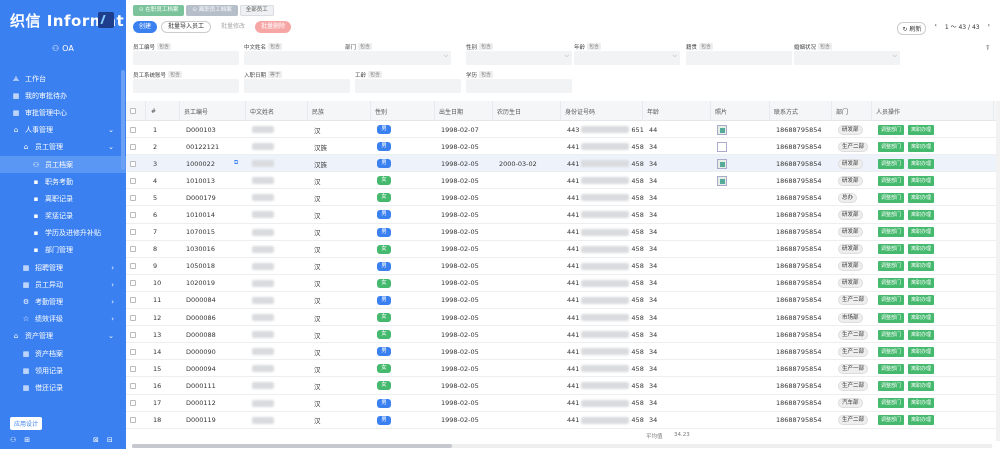 The height and width of the screenshot is (449, 1000). I want to click on sidebar-item: ☆ 绩效评级 ›, so click(63, 319).